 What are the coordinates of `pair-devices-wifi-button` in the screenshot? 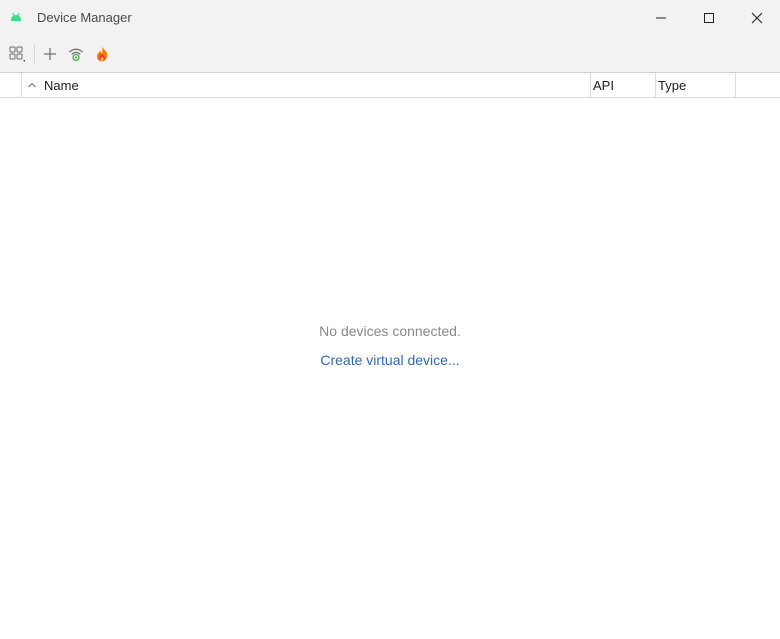 It's located at (76, 54).